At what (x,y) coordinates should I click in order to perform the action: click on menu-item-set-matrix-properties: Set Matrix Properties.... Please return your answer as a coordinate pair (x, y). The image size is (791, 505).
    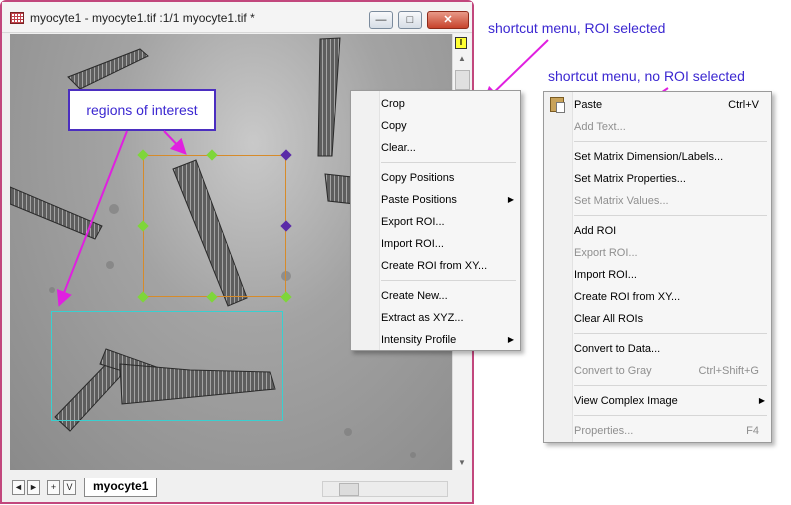
    Looking at the image, I should click on (657, 179).